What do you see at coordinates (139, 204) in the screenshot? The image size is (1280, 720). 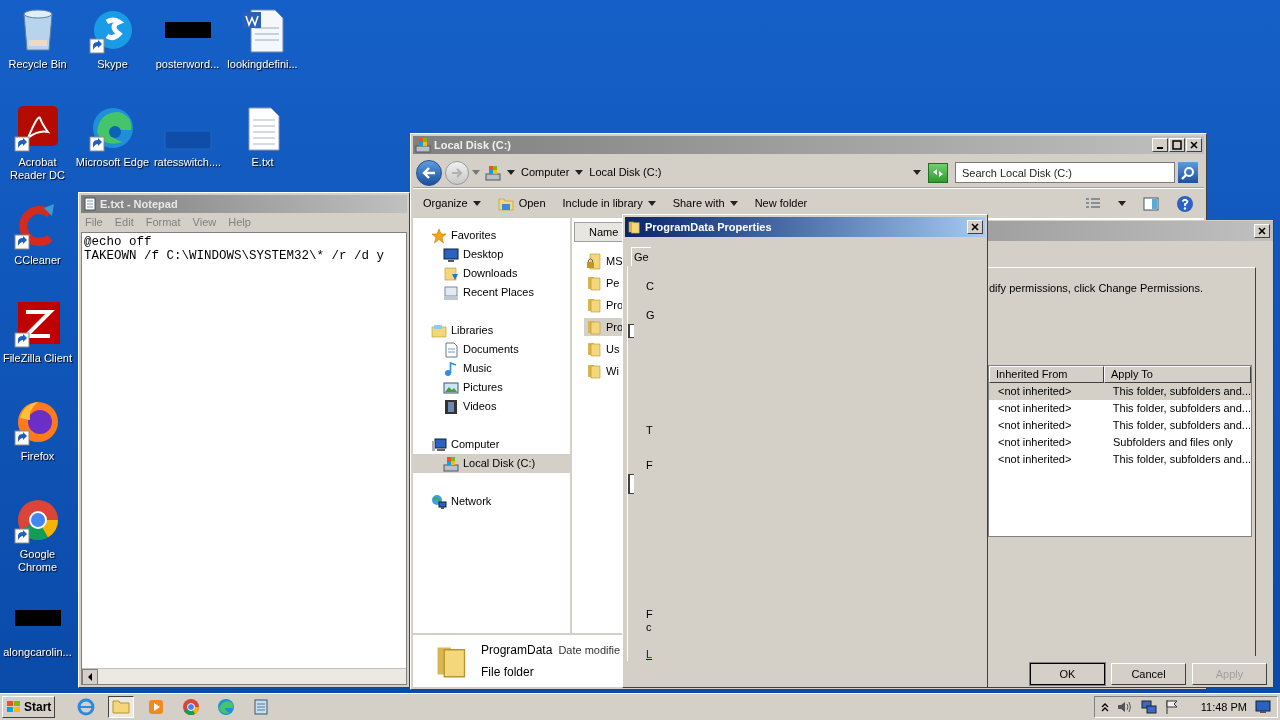 I see `window-title: E.txt - Notepad` at bounding box center [139, 204].